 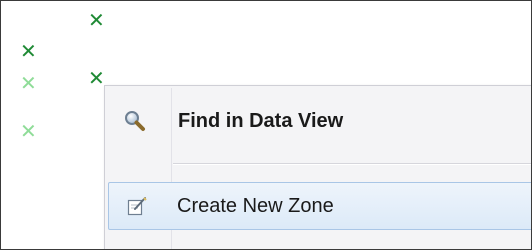 I want to click on menu-item-label: Find in Data View, so click(x=261, y=121).